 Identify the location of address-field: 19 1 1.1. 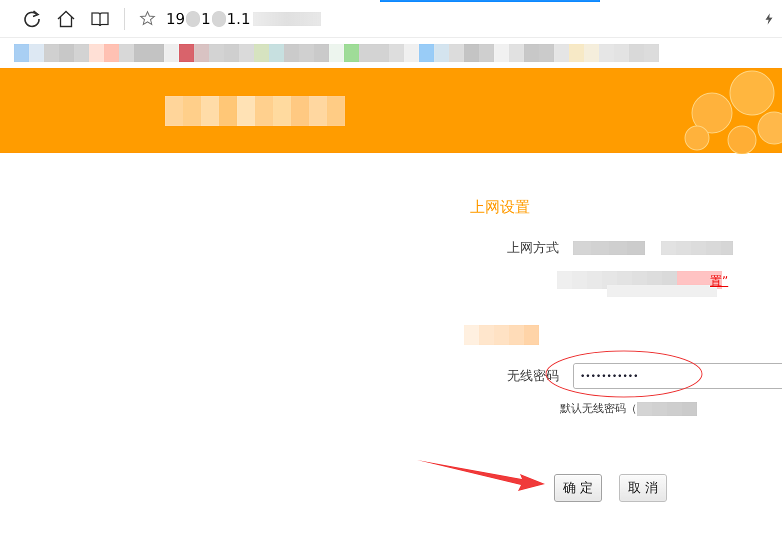
(243, 19).